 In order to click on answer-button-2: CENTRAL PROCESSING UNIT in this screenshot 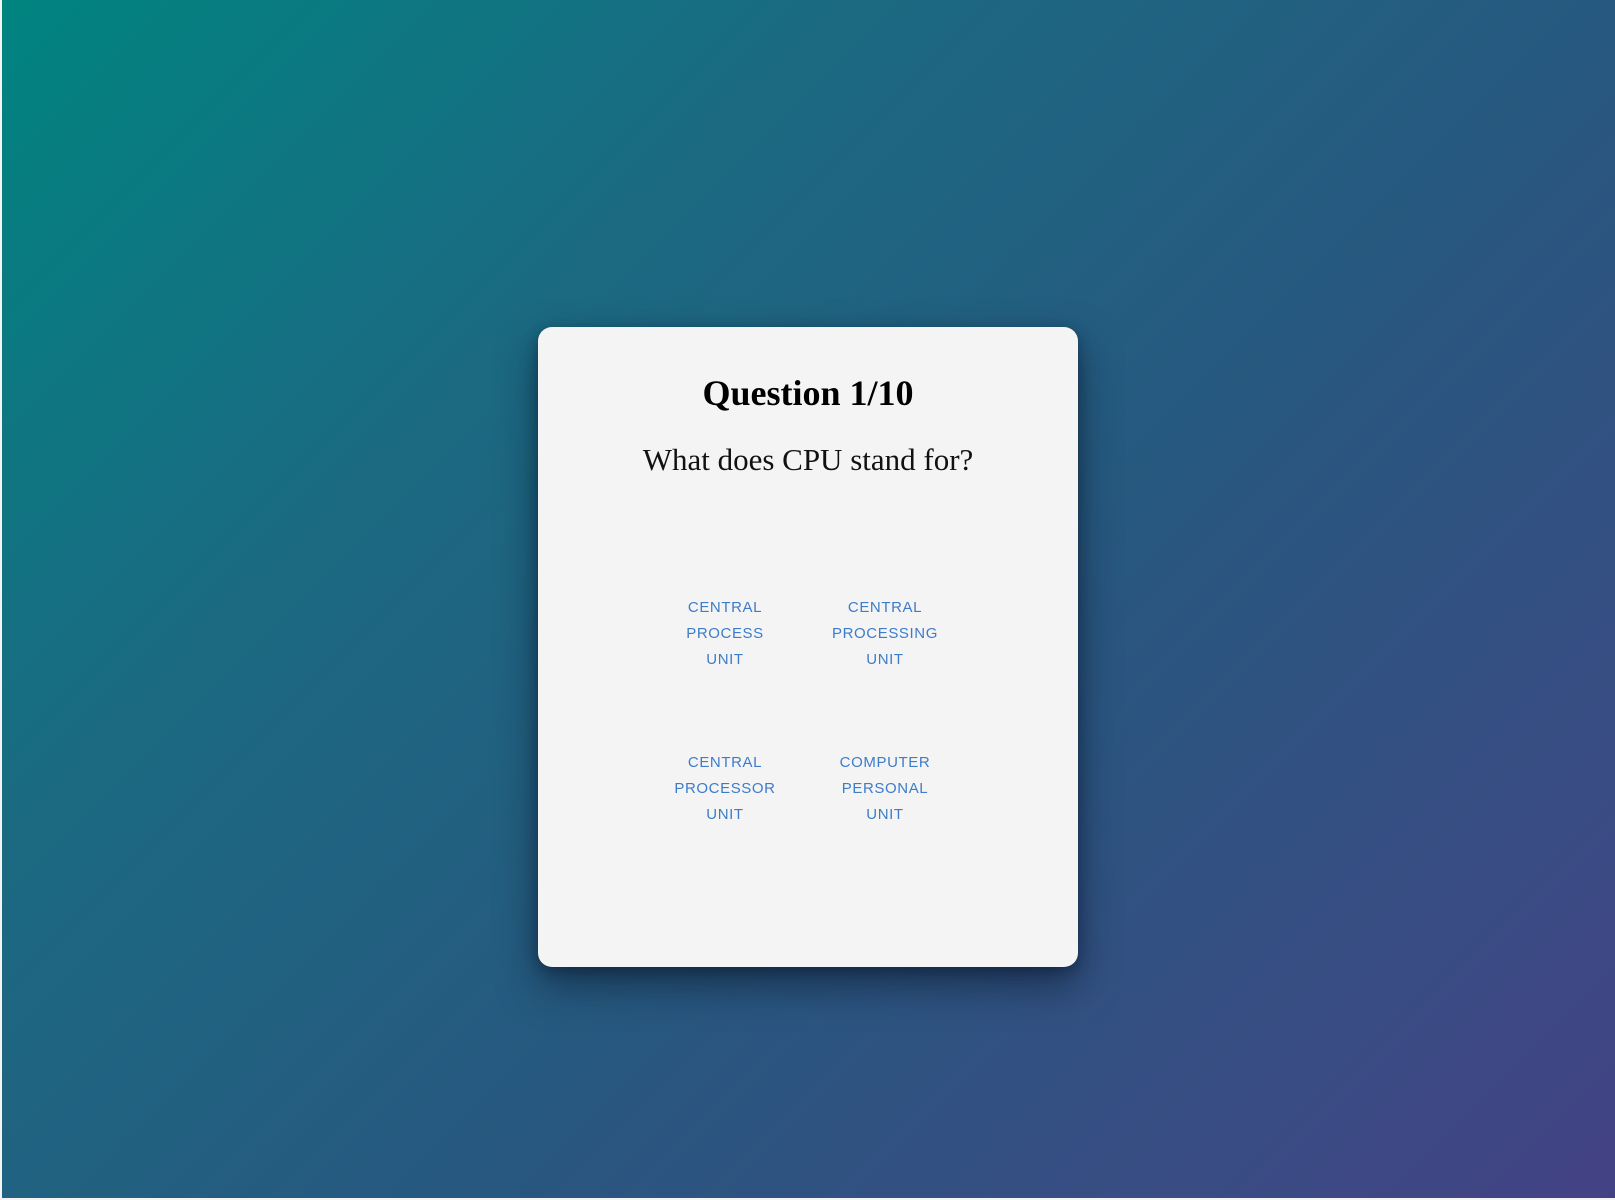, I will do `click(885, 634)`.